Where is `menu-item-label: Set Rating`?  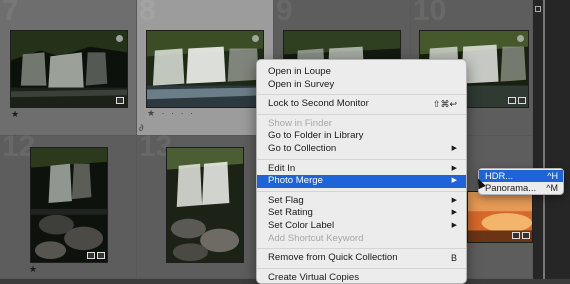 menu-item-label: Set Rating is located at coordinates (290, 213).